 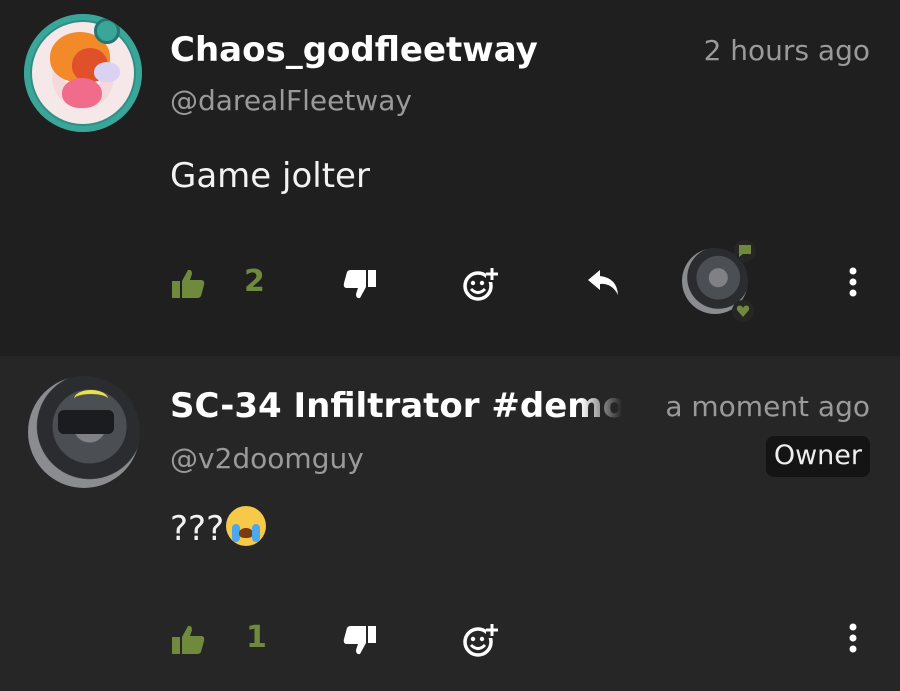 I want to click on reply-icon, so click(x=604, y=283).